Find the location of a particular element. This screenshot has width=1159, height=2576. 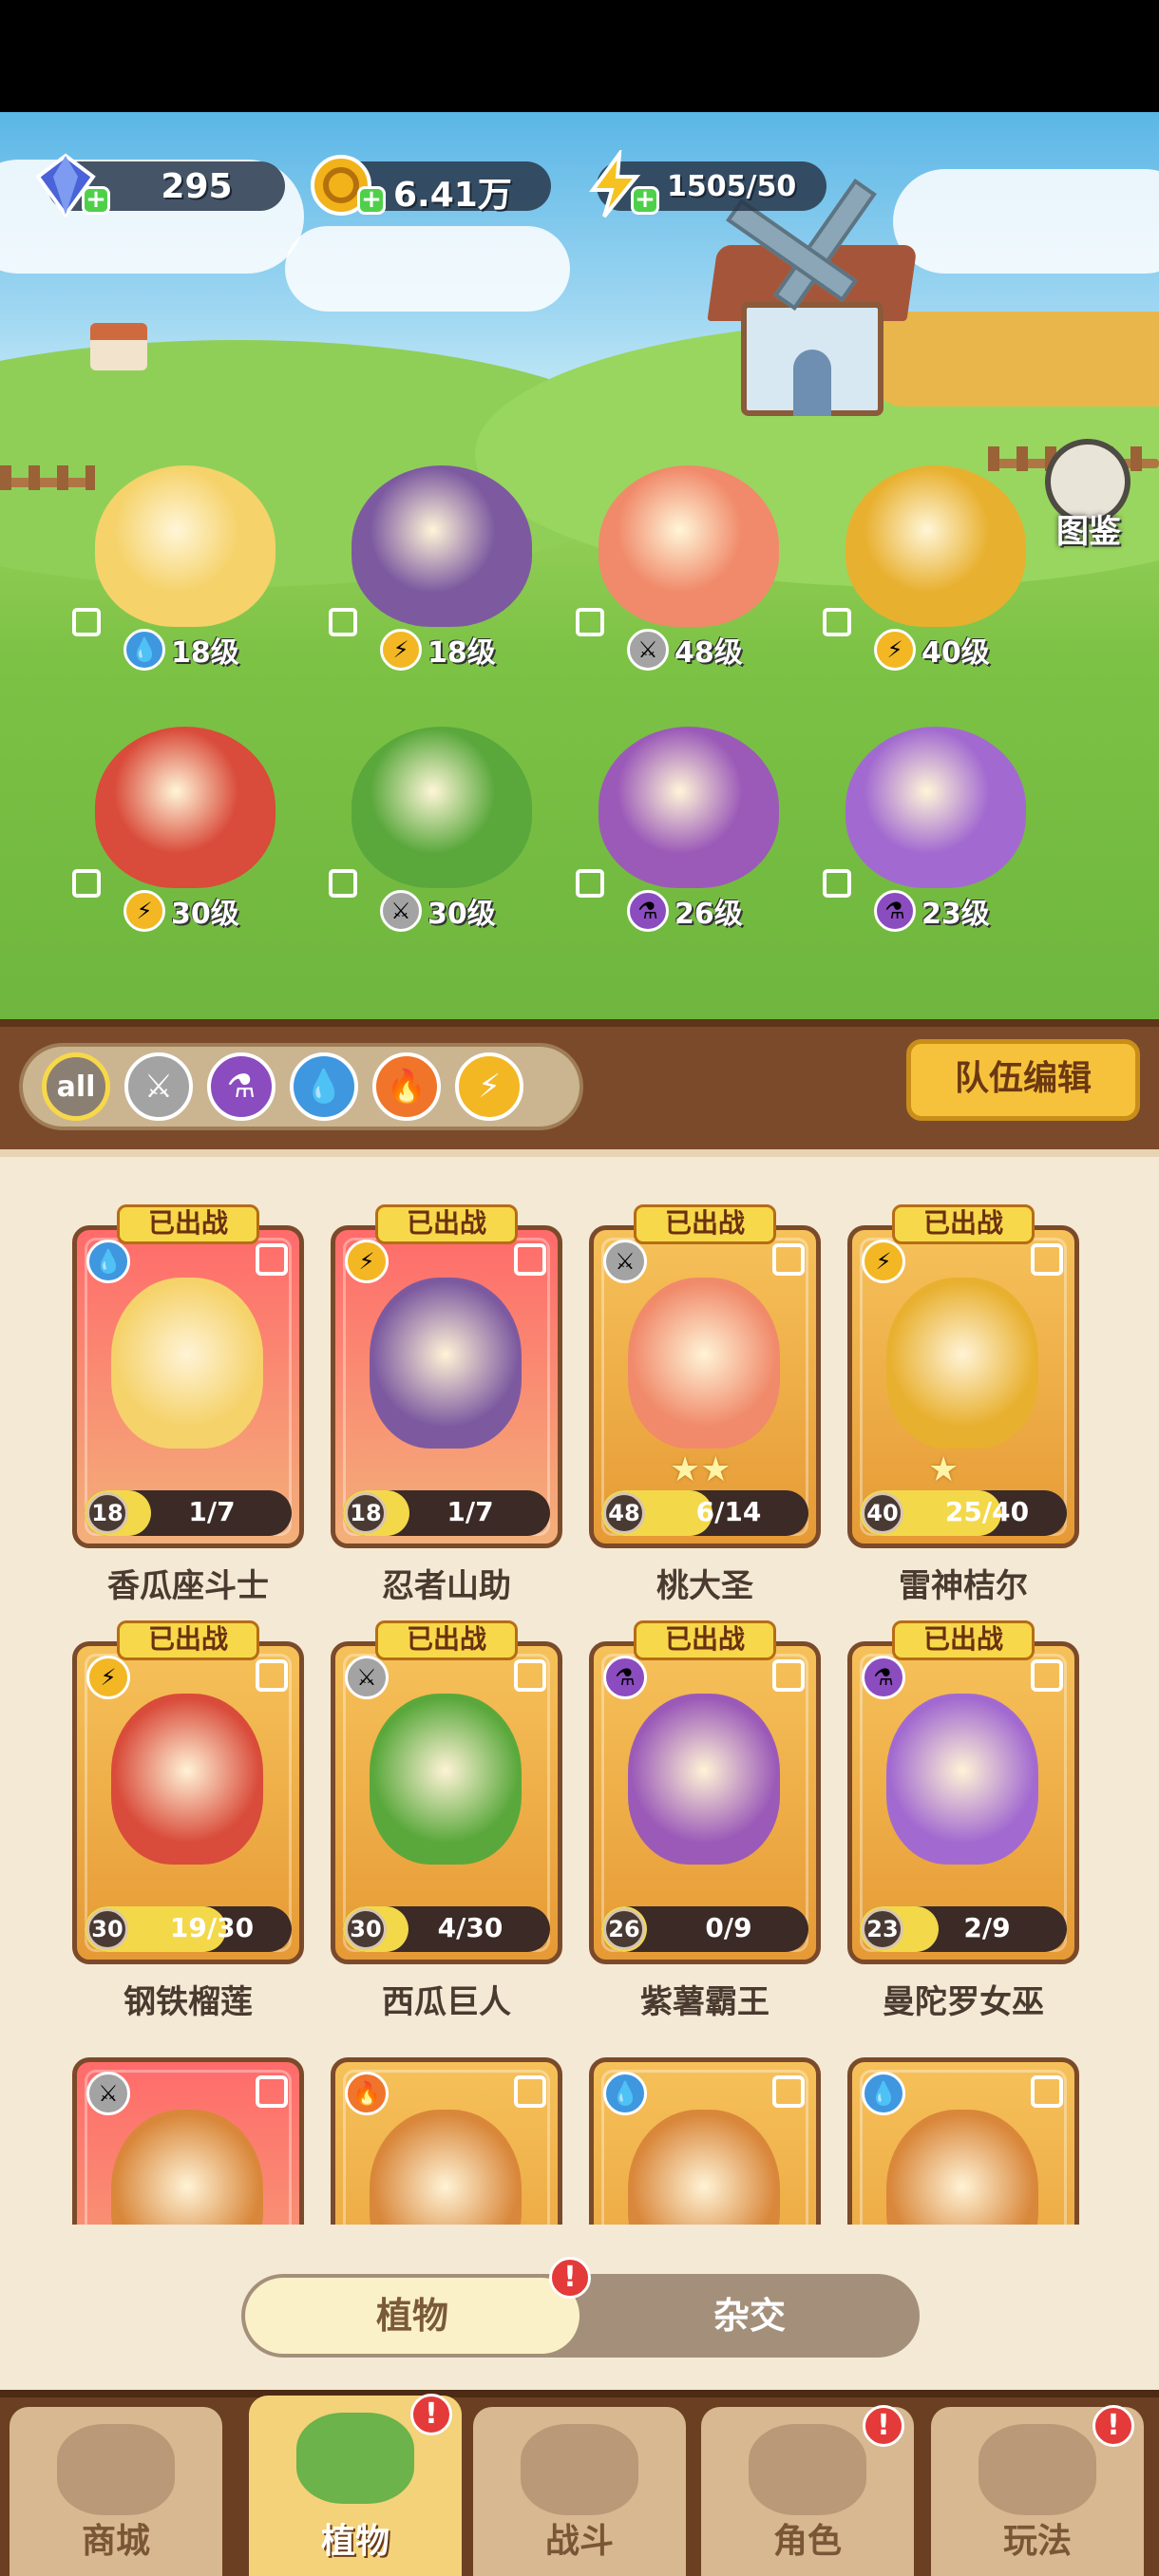

plant-name: 钢铁榴莲 is located at coordinates (188, 2002).